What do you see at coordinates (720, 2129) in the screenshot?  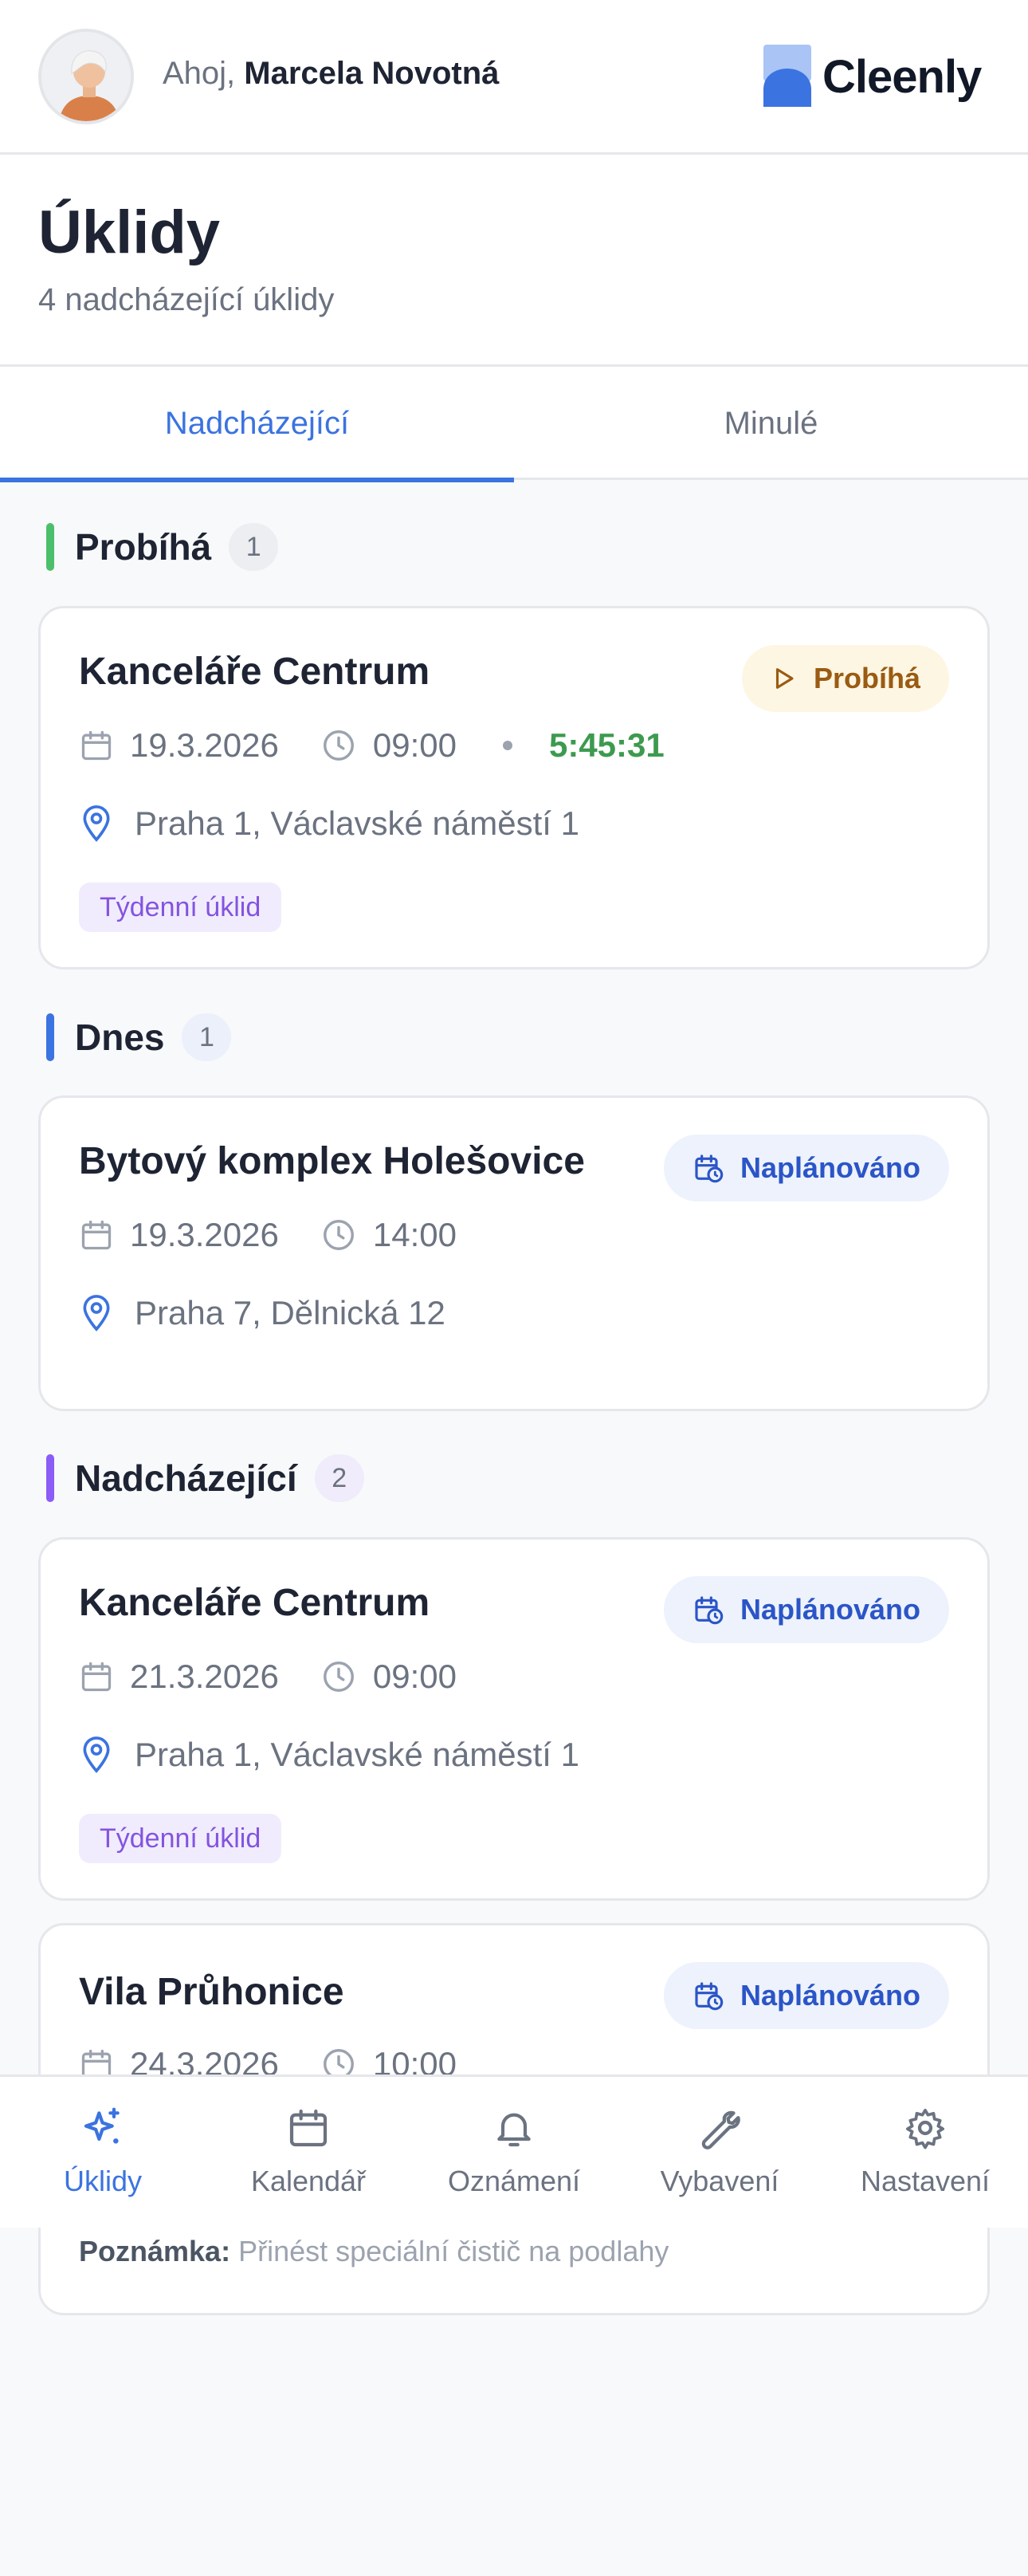 I see `wrench-icon` at bounding box center [720, 2129].